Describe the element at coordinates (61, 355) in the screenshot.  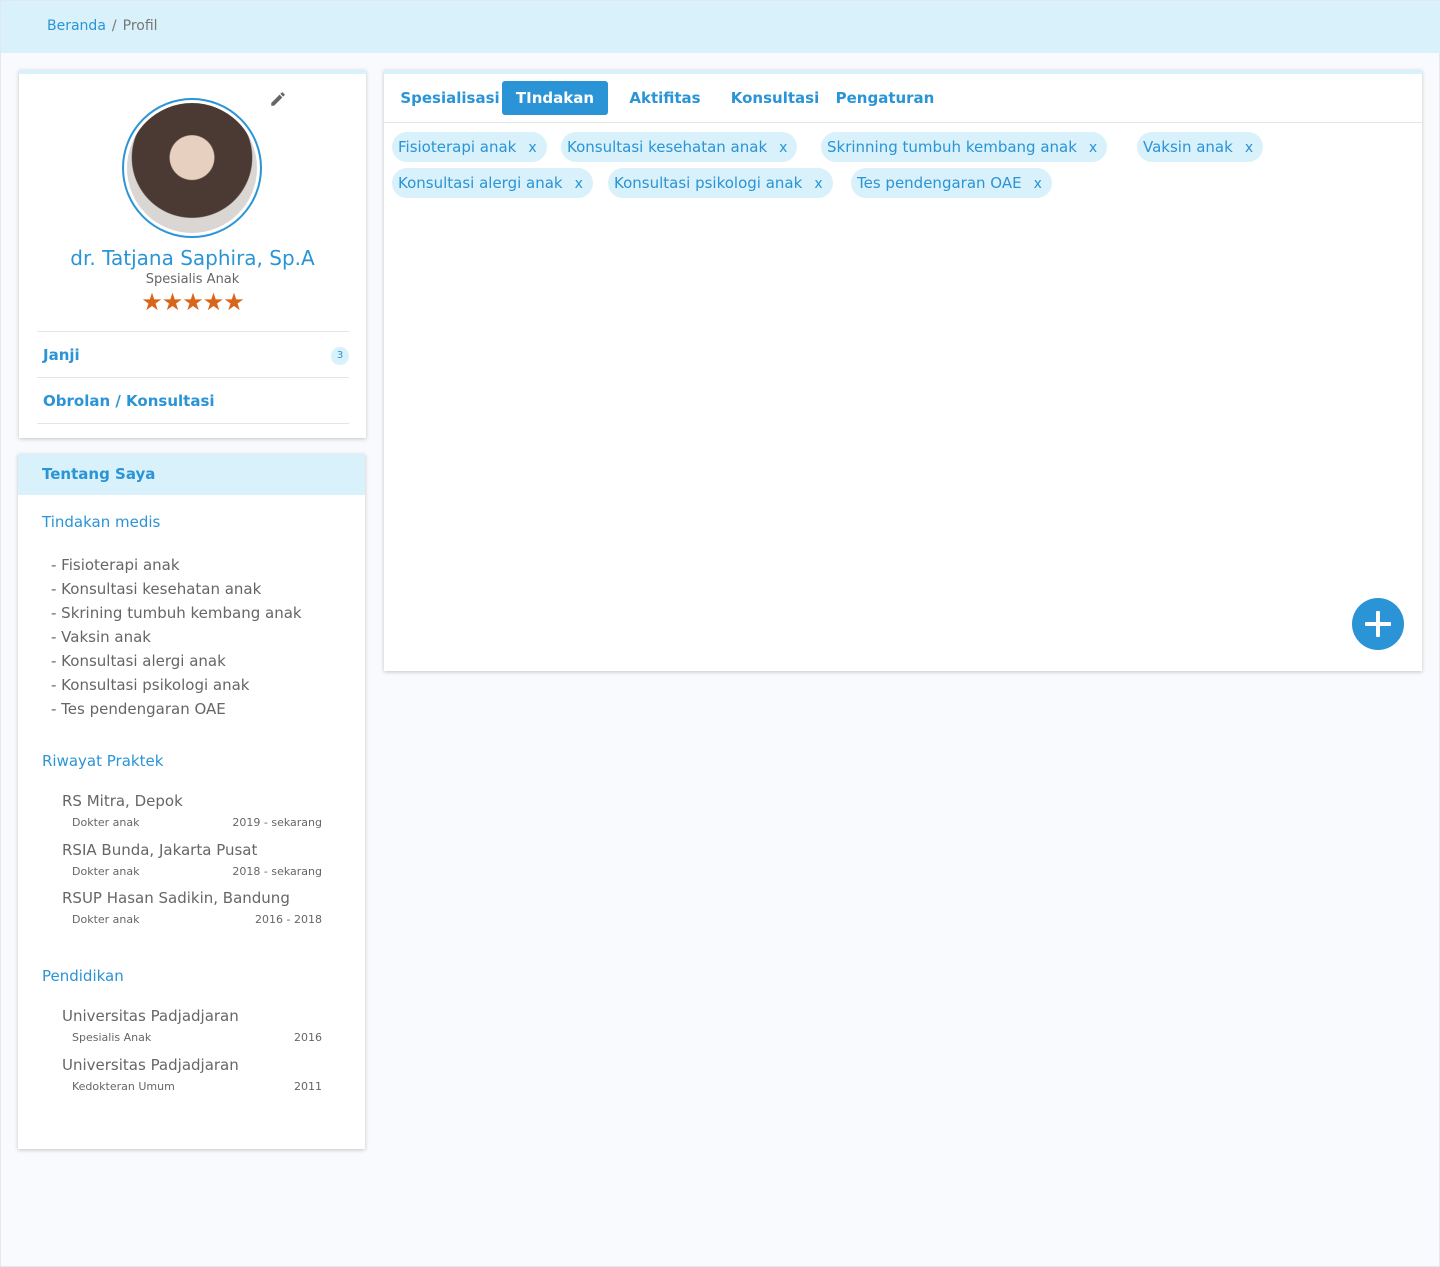
I see `menu-item-label: Janji` at that location.